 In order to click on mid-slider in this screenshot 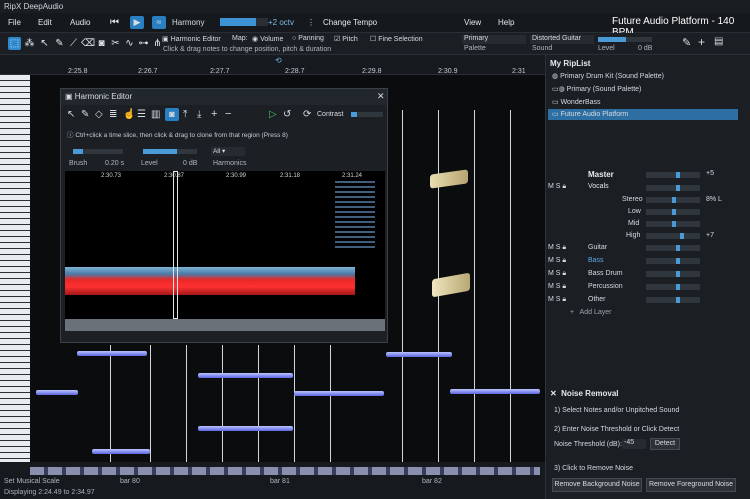, I will do `click(673, 224)`.